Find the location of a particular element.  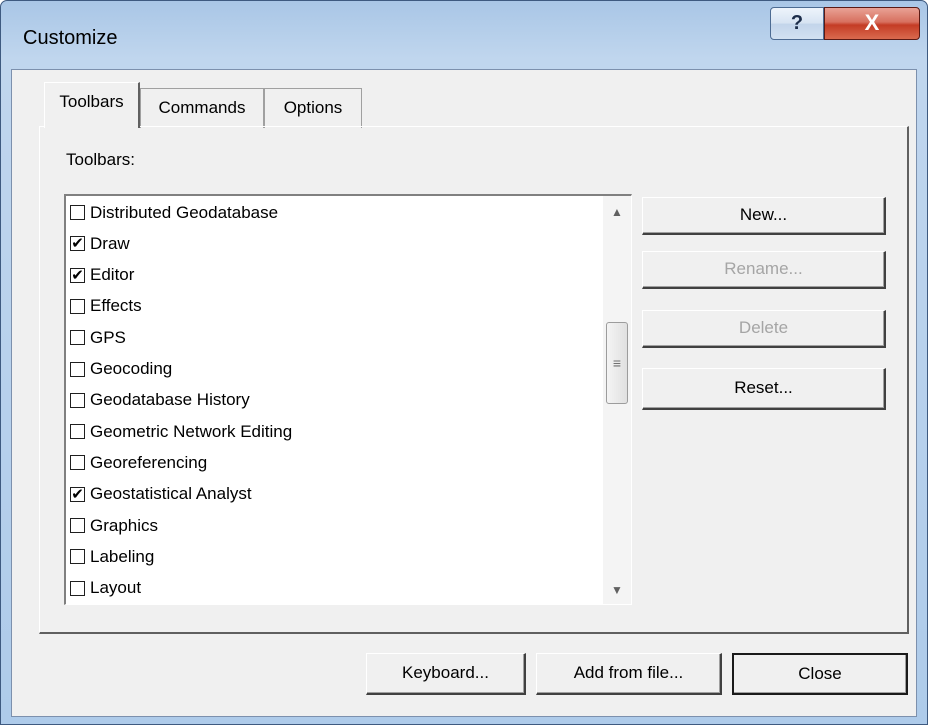

tab-commands: Commands is located at coordinates (202, 108).